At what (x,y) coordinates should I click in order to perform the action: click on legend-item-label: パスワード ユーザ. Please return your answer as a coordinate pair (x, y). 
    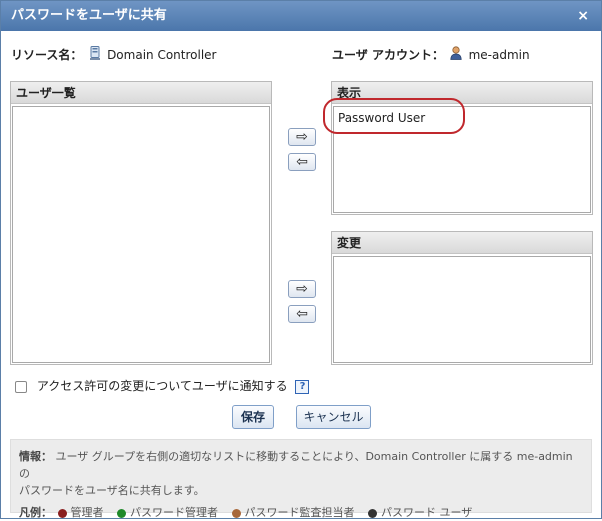
    Looking at the image, I should click on (427, 512).